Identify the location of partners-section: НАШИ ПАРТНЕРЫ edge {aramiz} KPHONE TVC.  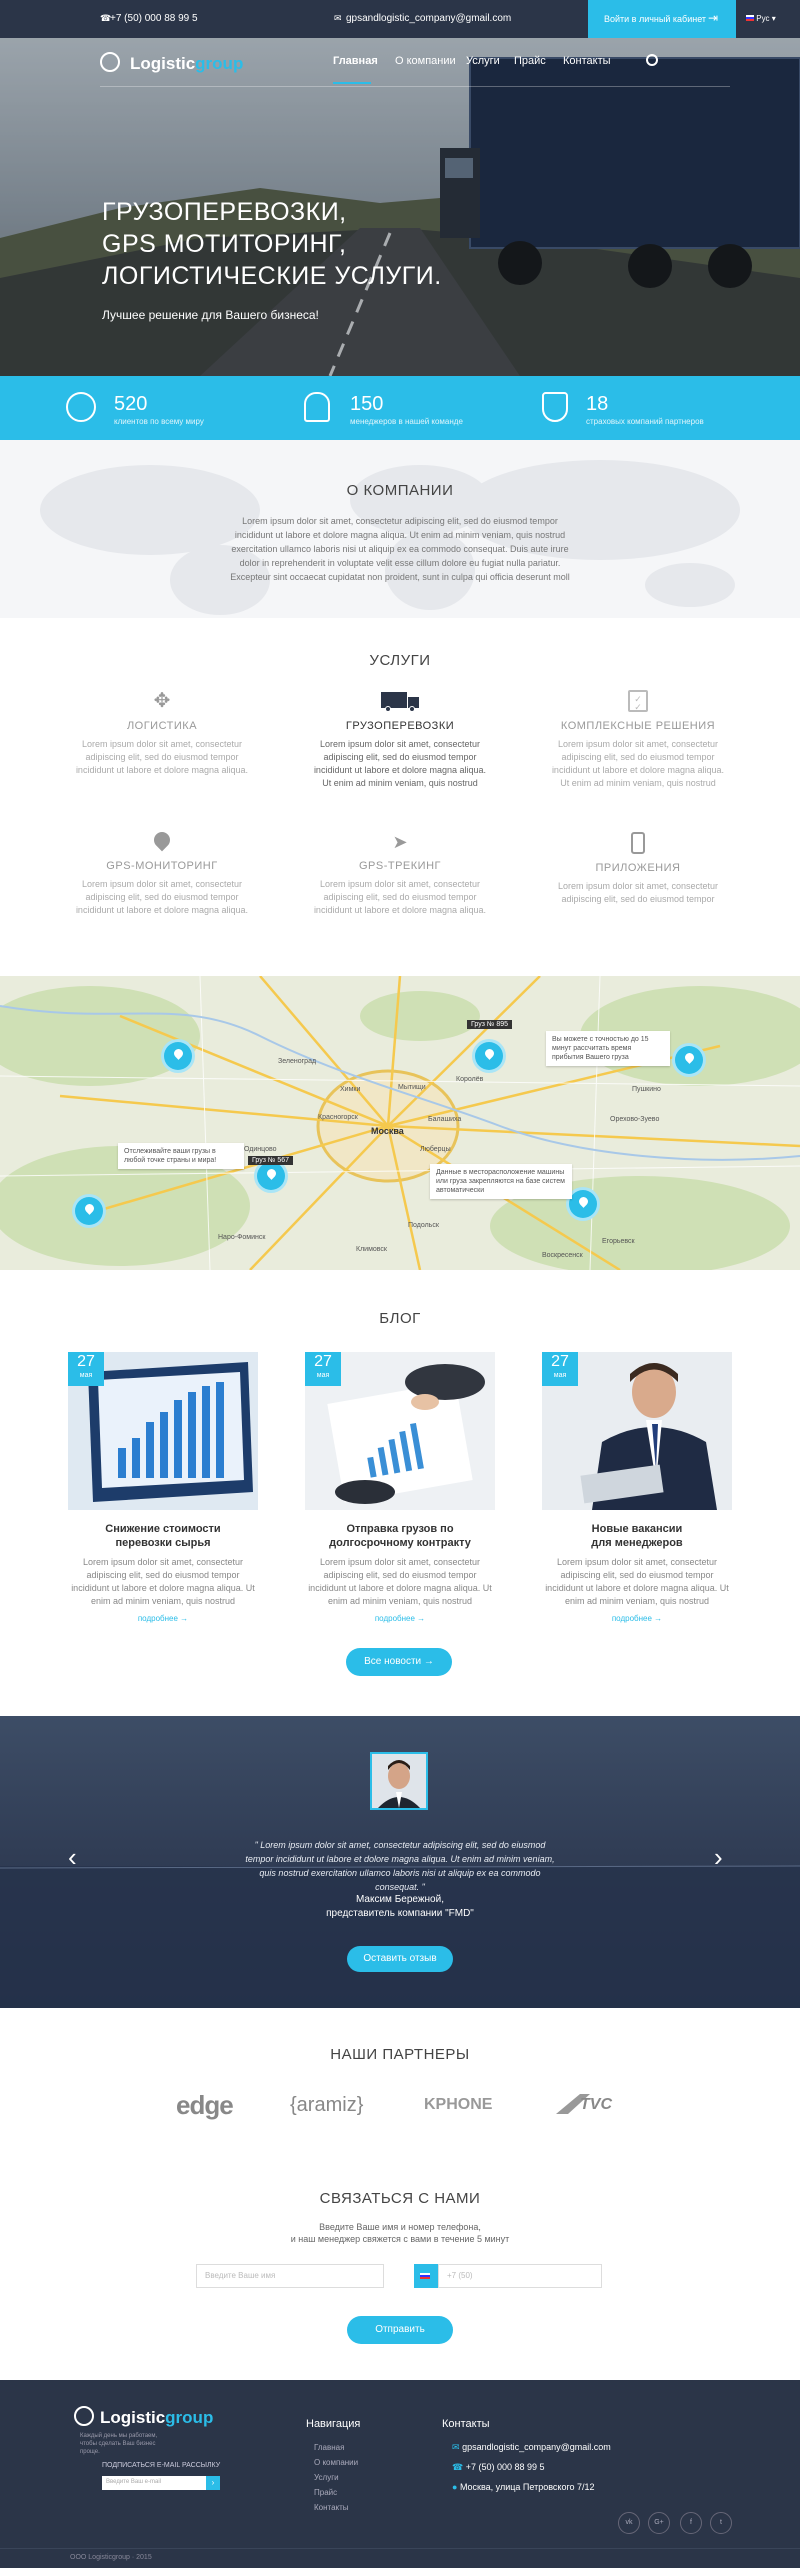
(400, 2090).